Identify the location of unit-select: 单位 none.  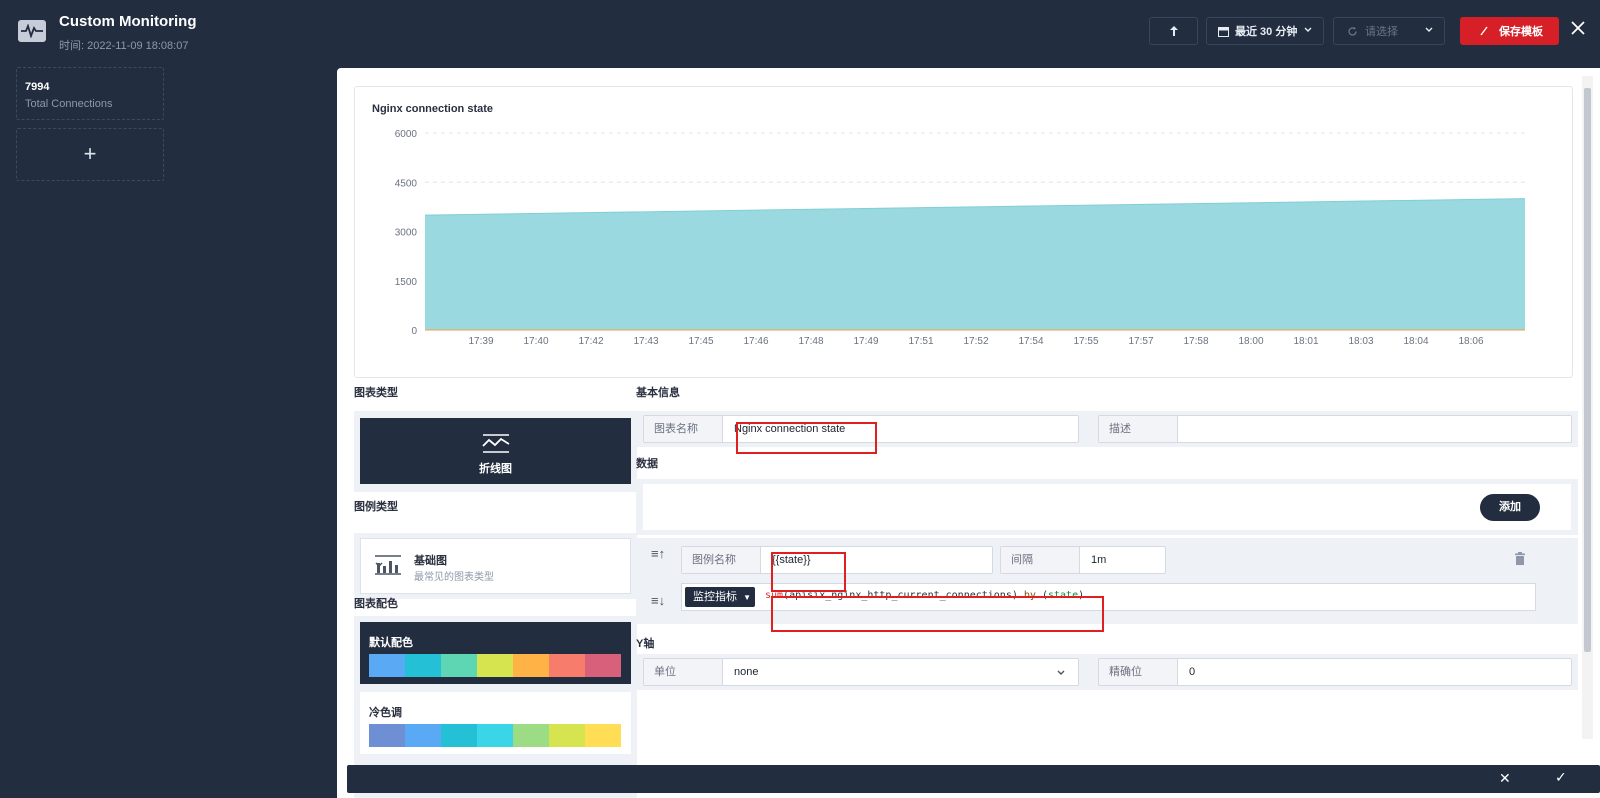
(861, 672).